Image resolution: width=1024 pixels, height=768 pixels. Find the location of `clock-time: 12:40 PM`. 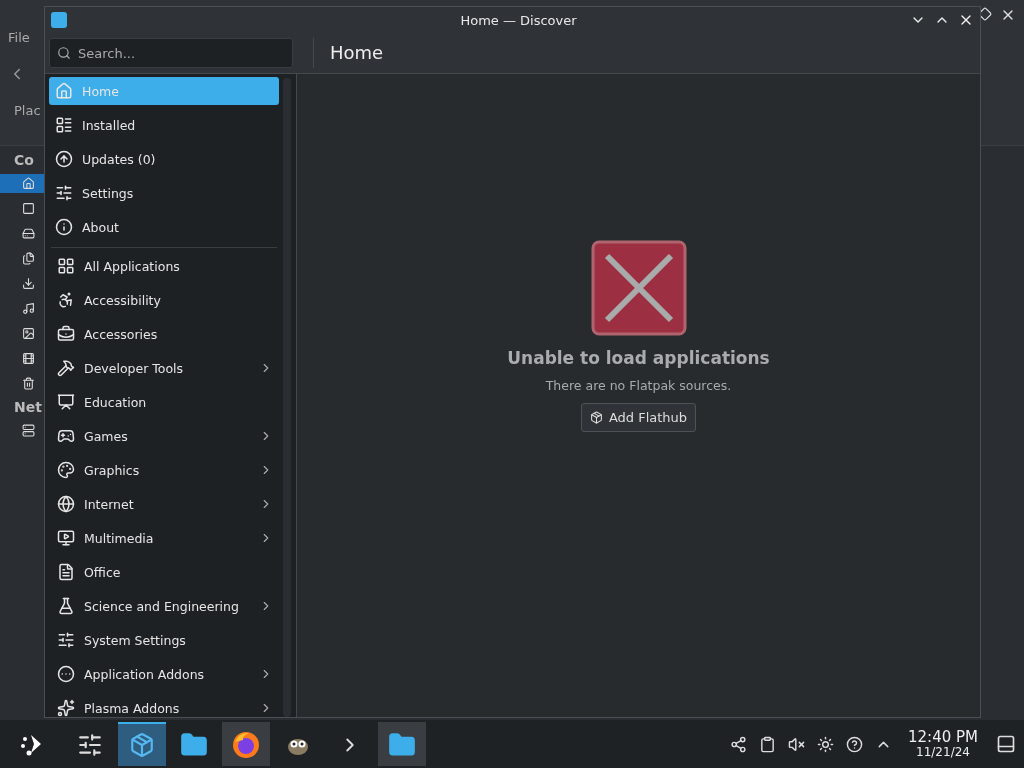

clock-time: 12:40 PM is located at coordinates (943, 737).